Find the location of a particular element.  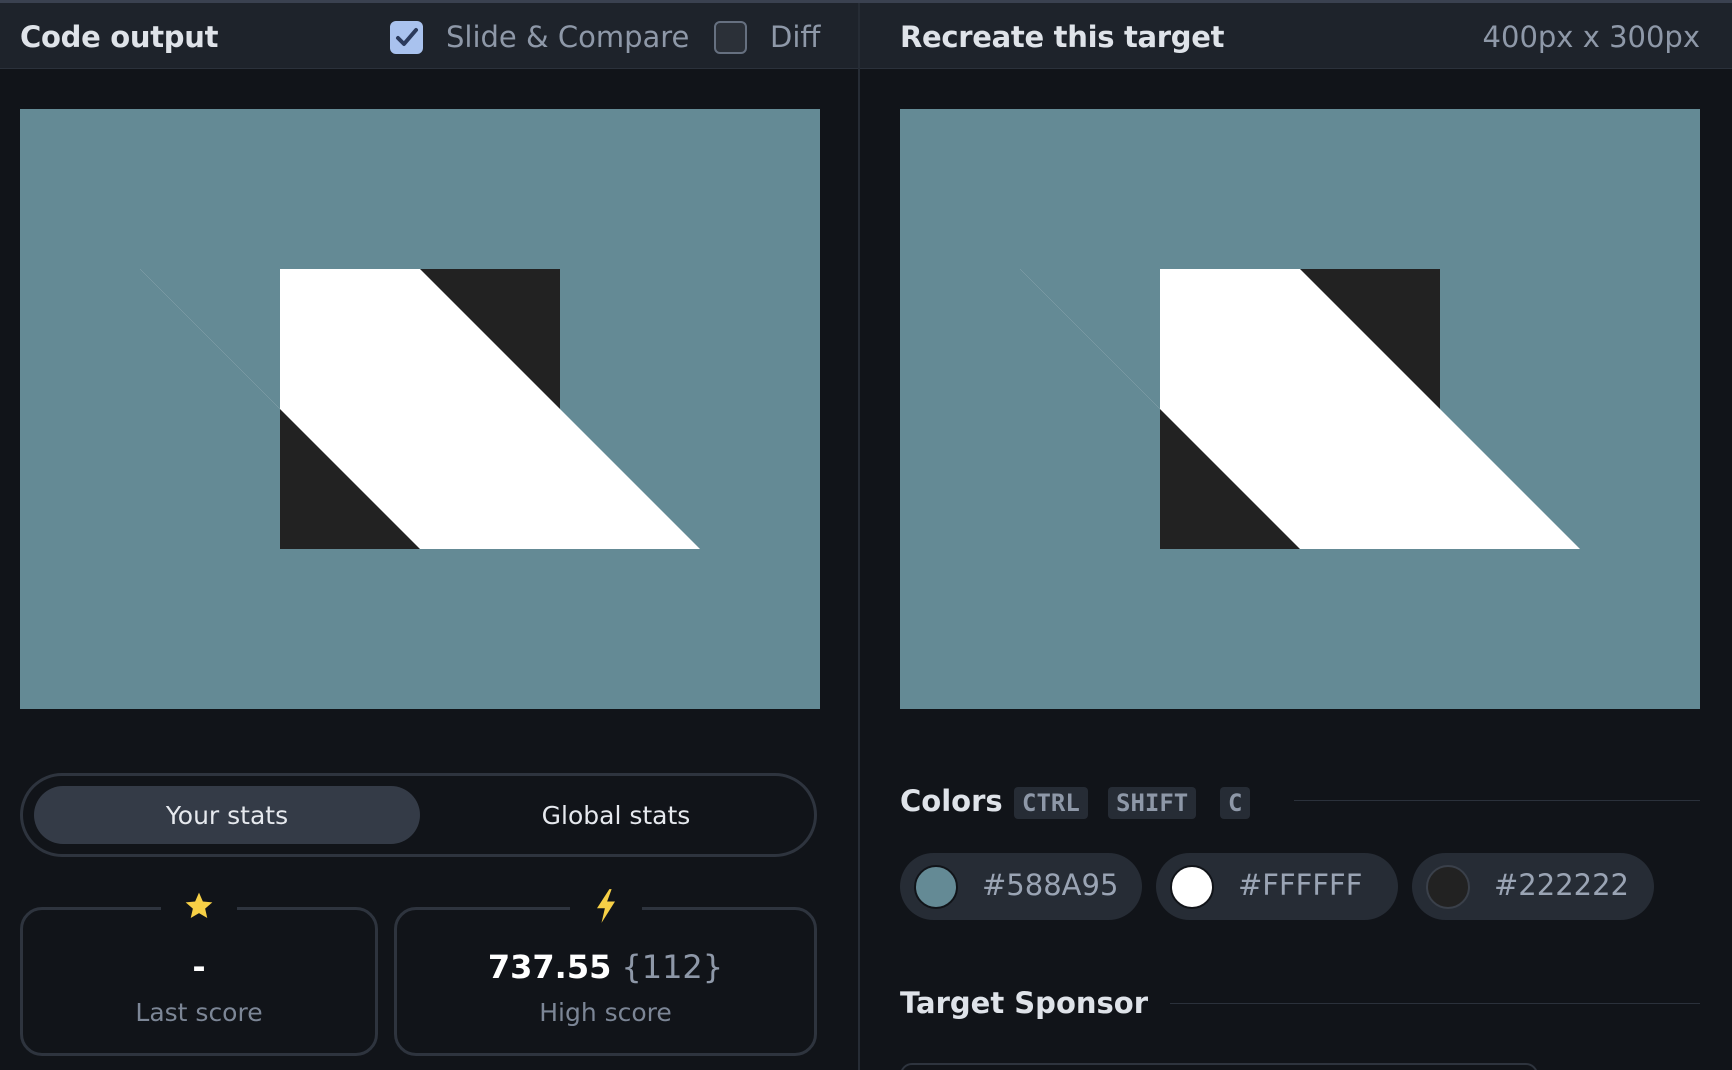

high-score-card: 737.55 {112} High score is located at coordinates (605, 971).